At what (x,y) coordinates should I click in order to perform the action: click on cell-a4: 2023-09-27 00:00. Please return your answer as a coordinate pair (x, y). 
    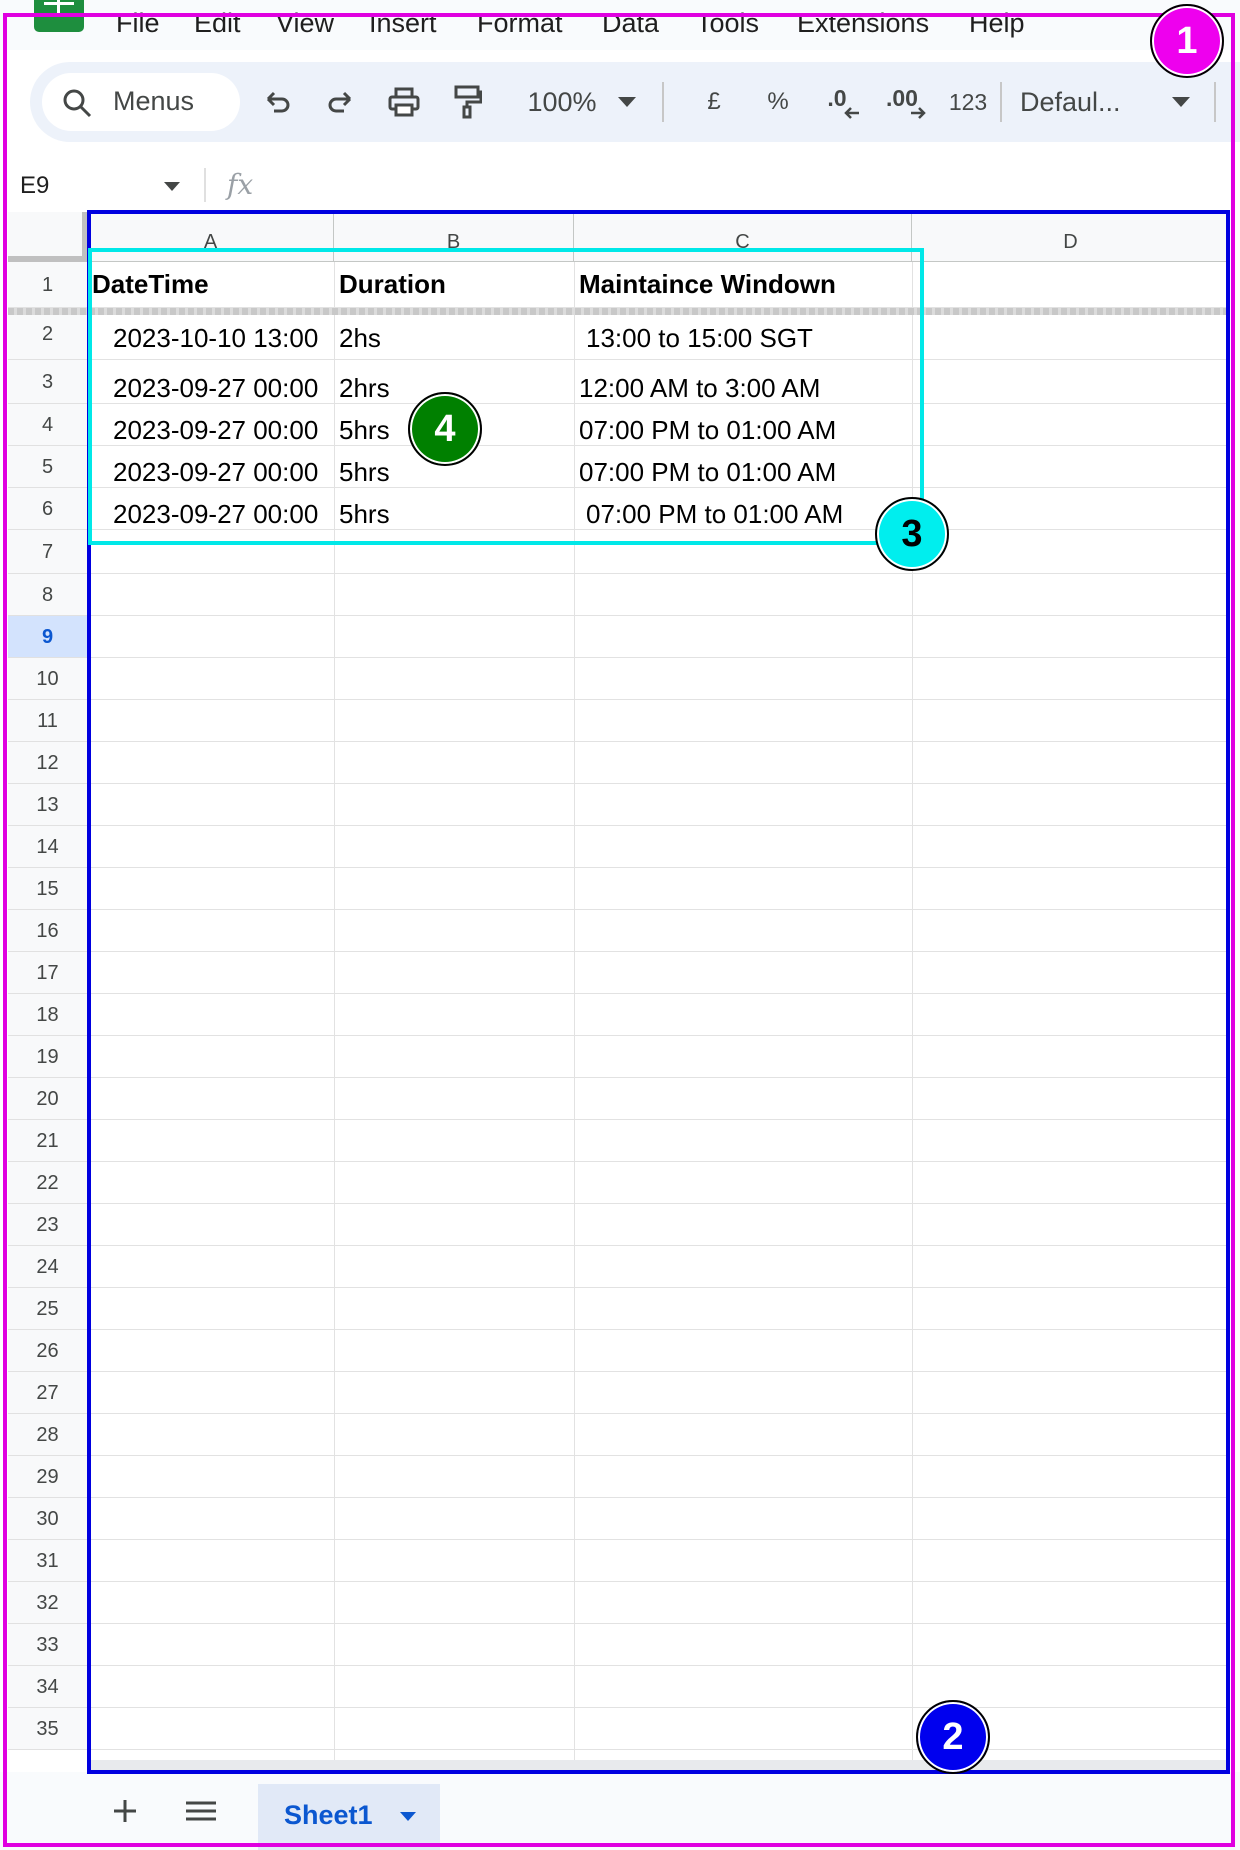
    Looking at the image, I should click on (215, 430).